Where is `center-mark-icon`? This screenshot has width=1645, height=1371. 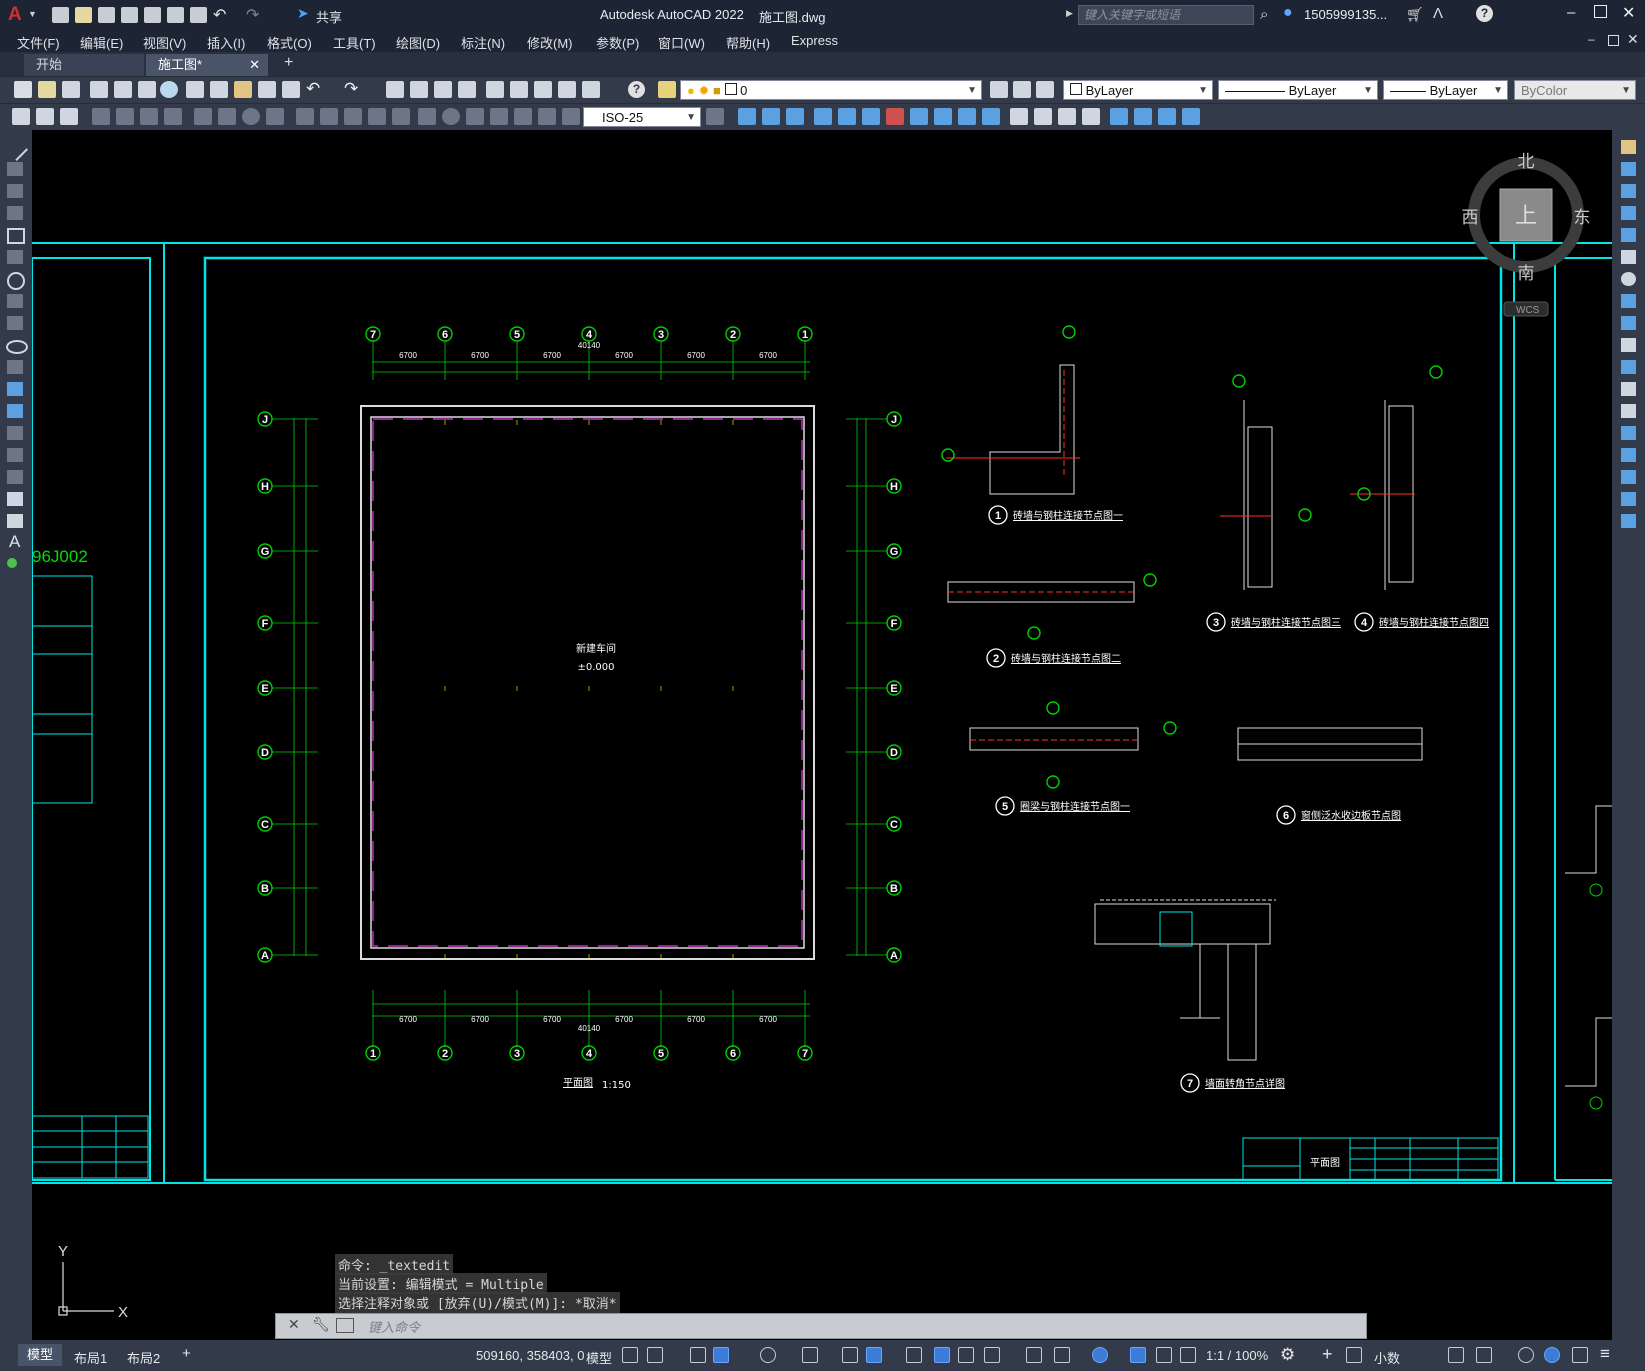
center-mark-icon is located at coordinates (451, 116).